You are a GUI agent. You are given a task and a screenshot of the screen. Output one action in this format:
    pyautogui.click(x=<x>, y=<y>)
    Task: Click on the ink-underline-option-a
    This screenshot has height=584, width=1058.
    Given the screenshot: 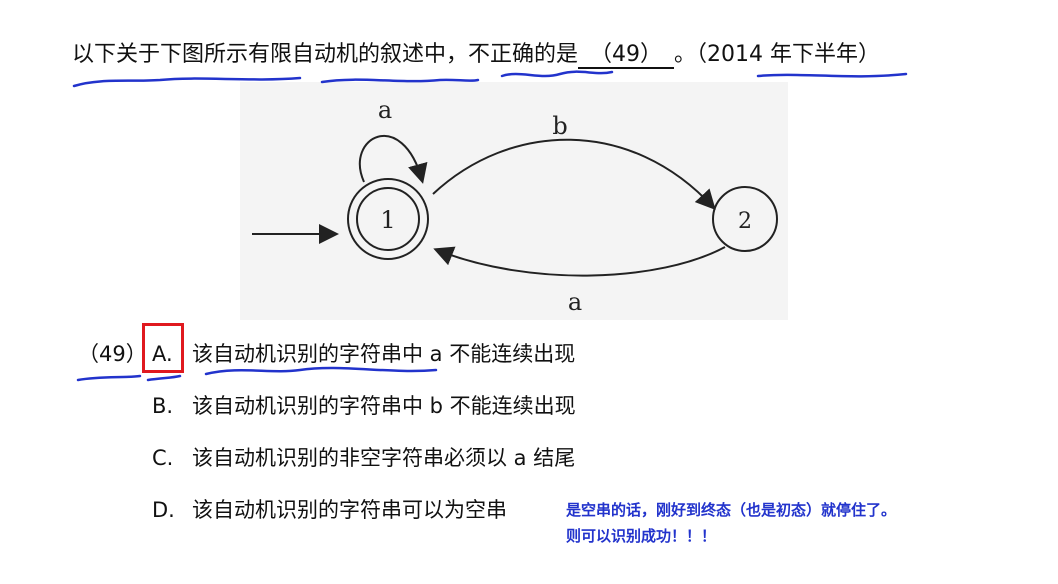 What is the action you would take?
    pyautogui.click(x=321, y=371)
    